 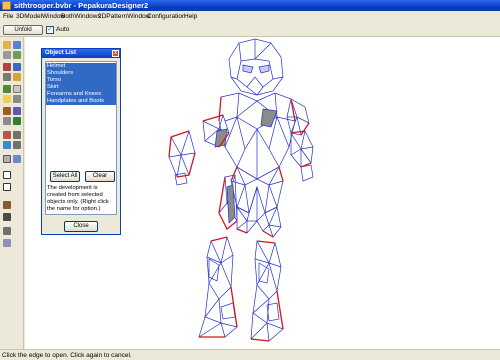 What do you see at coordinates (23, 30) in the screenshot?
I see `unfold-button: Unfold` at bounding box center [23, 30].